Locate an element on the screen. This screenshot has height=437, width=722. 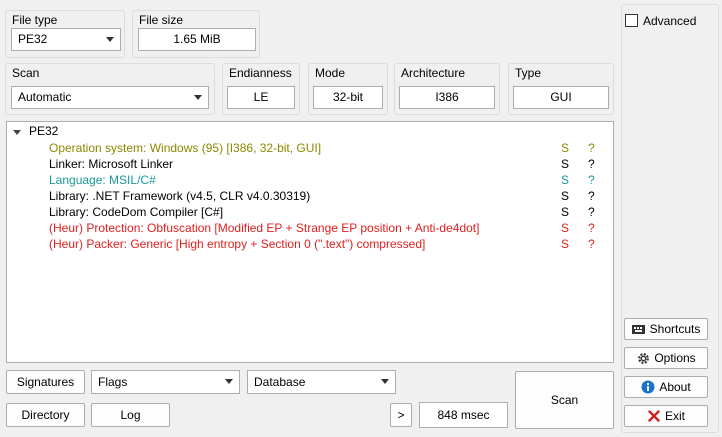
shortcuts-icon is located at coordinates (639, 329).